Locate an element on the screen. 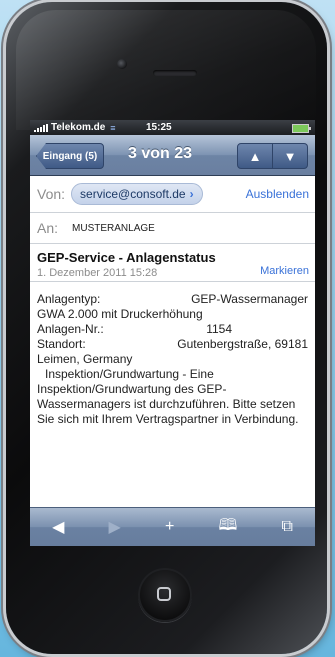  signal-icon is located at coordinates (41, 127).